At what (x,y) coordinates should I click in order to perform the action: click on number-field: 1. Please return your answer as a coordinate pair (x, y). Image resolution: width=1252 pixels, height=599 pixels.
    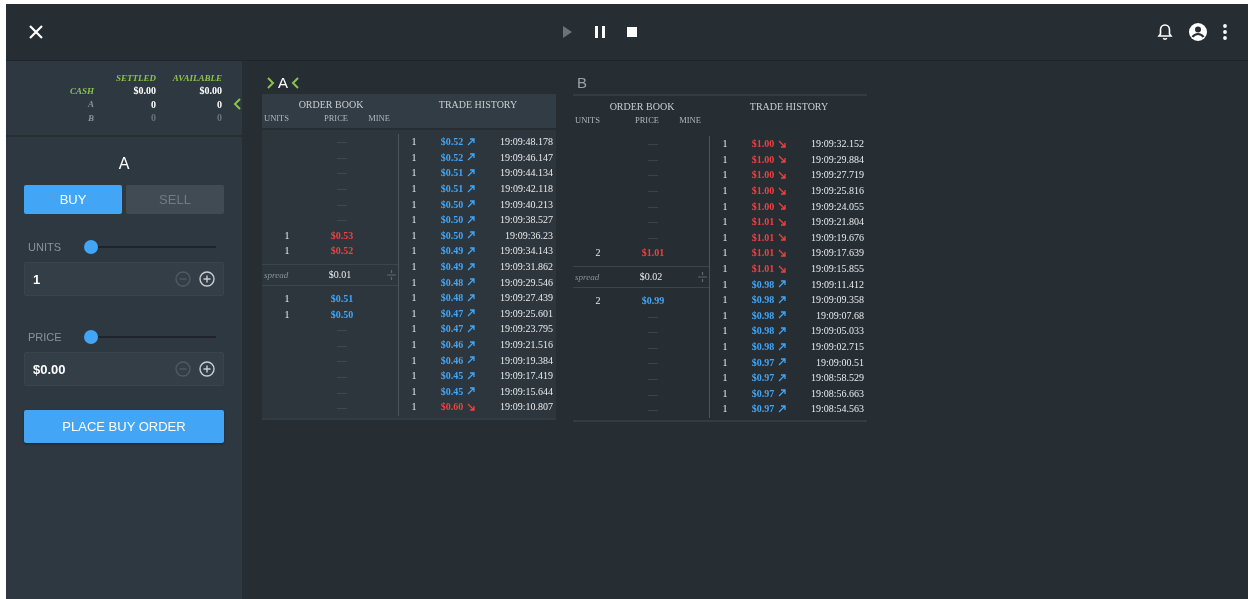
    Looking at the image, I should click on (124, 279).